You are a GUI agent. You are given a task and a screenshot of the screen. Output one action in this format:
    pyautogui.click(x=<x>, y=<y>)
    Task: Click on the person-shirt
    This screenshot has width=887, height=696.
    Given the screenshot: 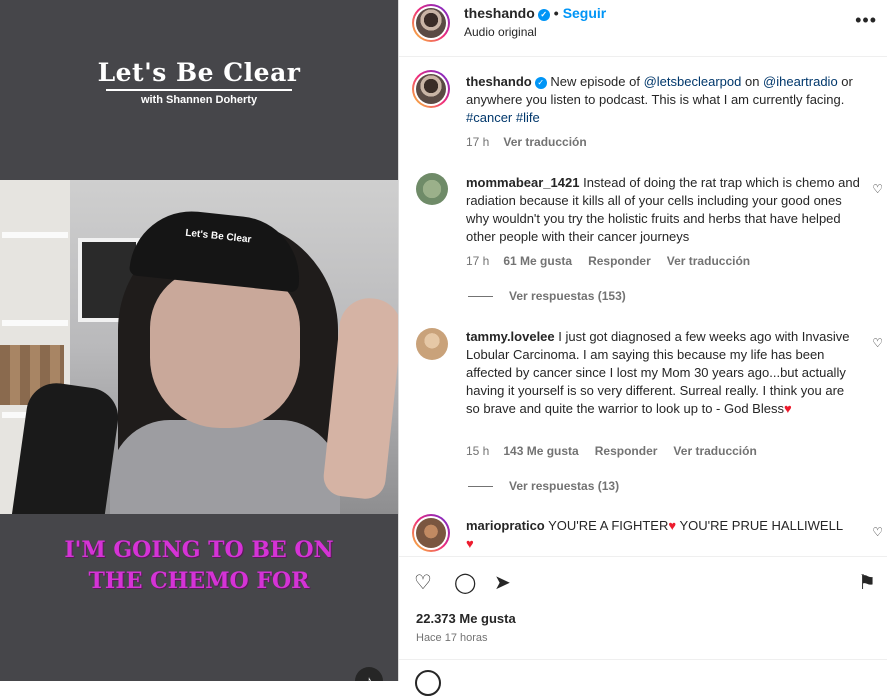 What is the action you would take?
    pyautogui.click(x=225, y=467)
    